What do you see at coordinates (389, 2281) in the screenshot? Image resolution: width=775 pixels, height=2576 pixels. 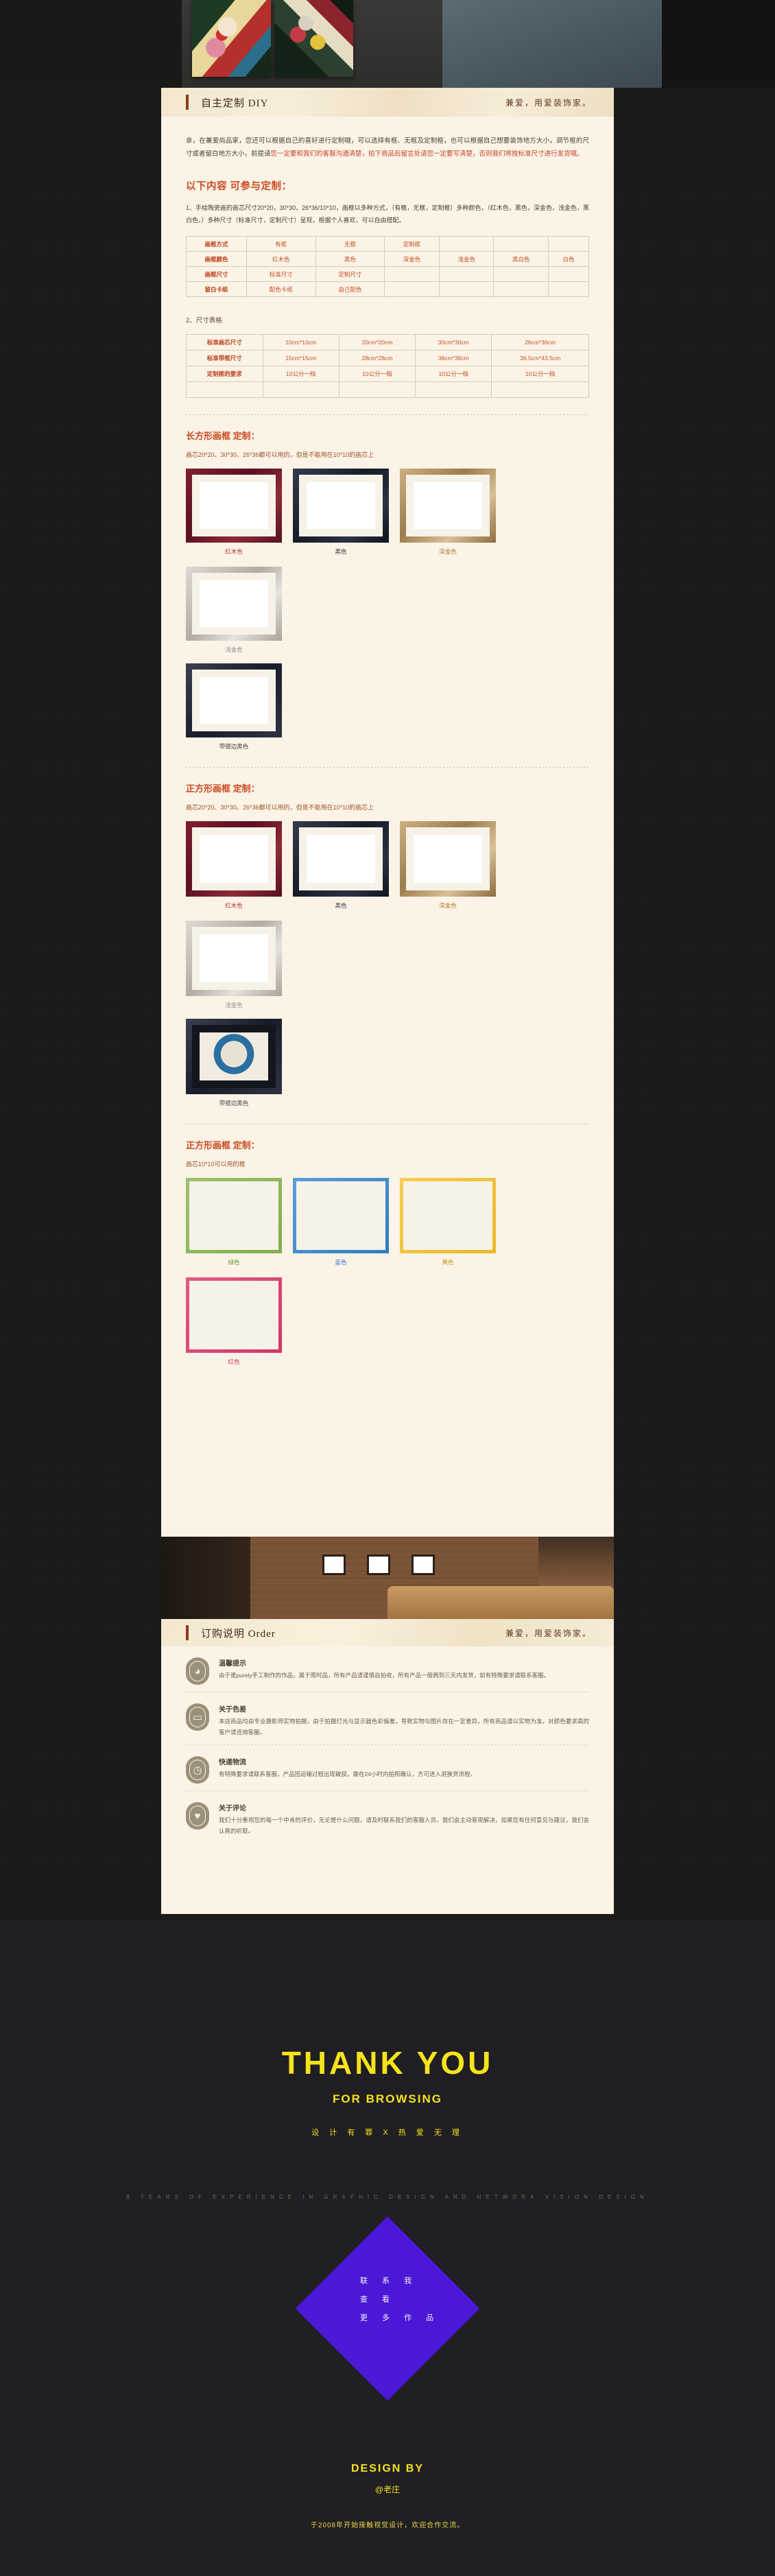 I see `contact-line-1: 联 系 我` at bounding box center [389, 2281].